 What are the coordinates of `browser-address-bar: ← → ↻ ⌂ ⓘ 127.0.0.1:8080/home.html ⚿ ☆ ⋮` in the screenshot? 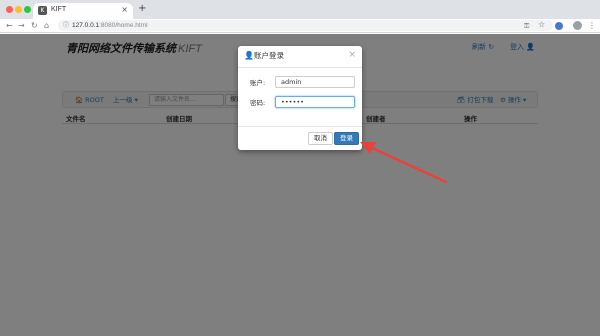 It's located at (300, 26).